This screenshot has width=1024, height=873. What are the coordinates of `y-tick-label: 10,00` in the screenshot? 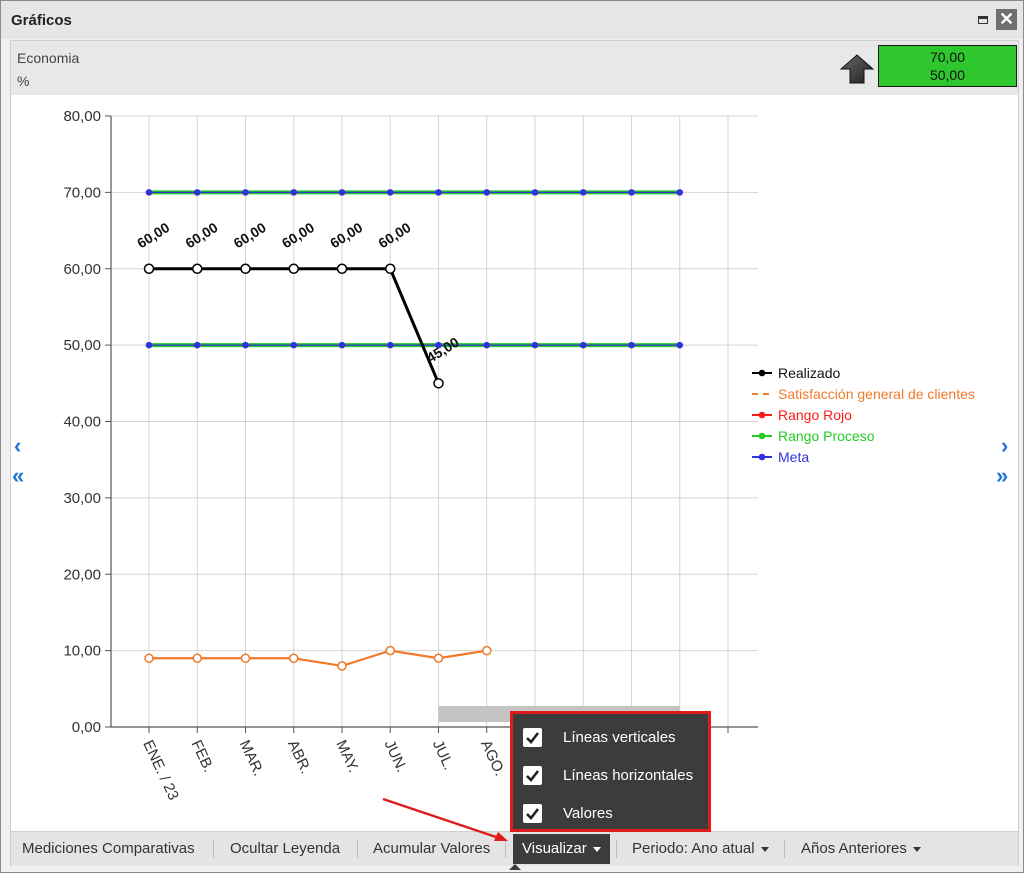 It's located at (82, 651).